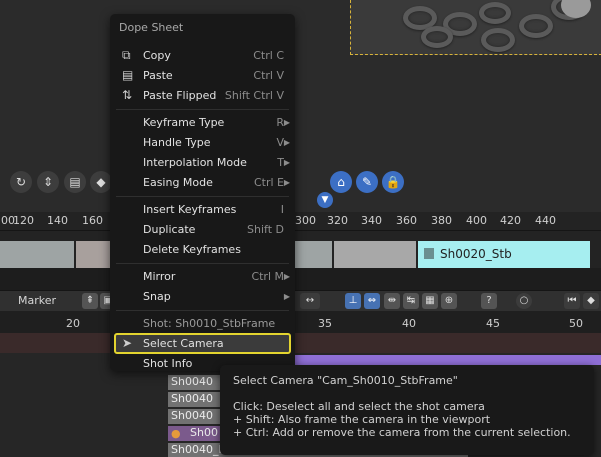 This screenshot has height=457, width=601. Describe the element at coordinates (371, 220) in the screenshot. I see `ruler-tick: 340` at that location.